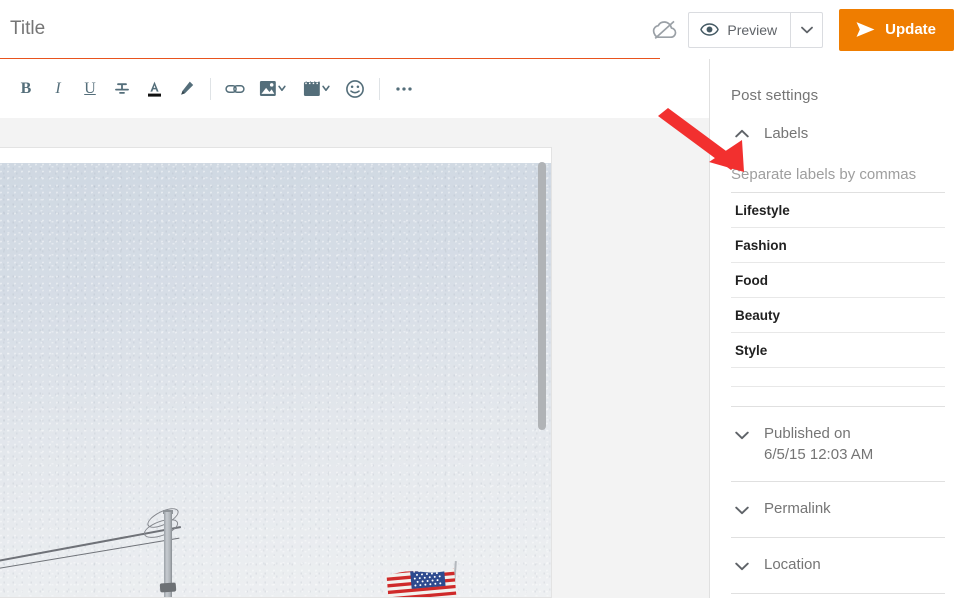 Image resolution: width=966 pixels, height=598 pixels. I want to click on insert-image-button, so click(273, 89).